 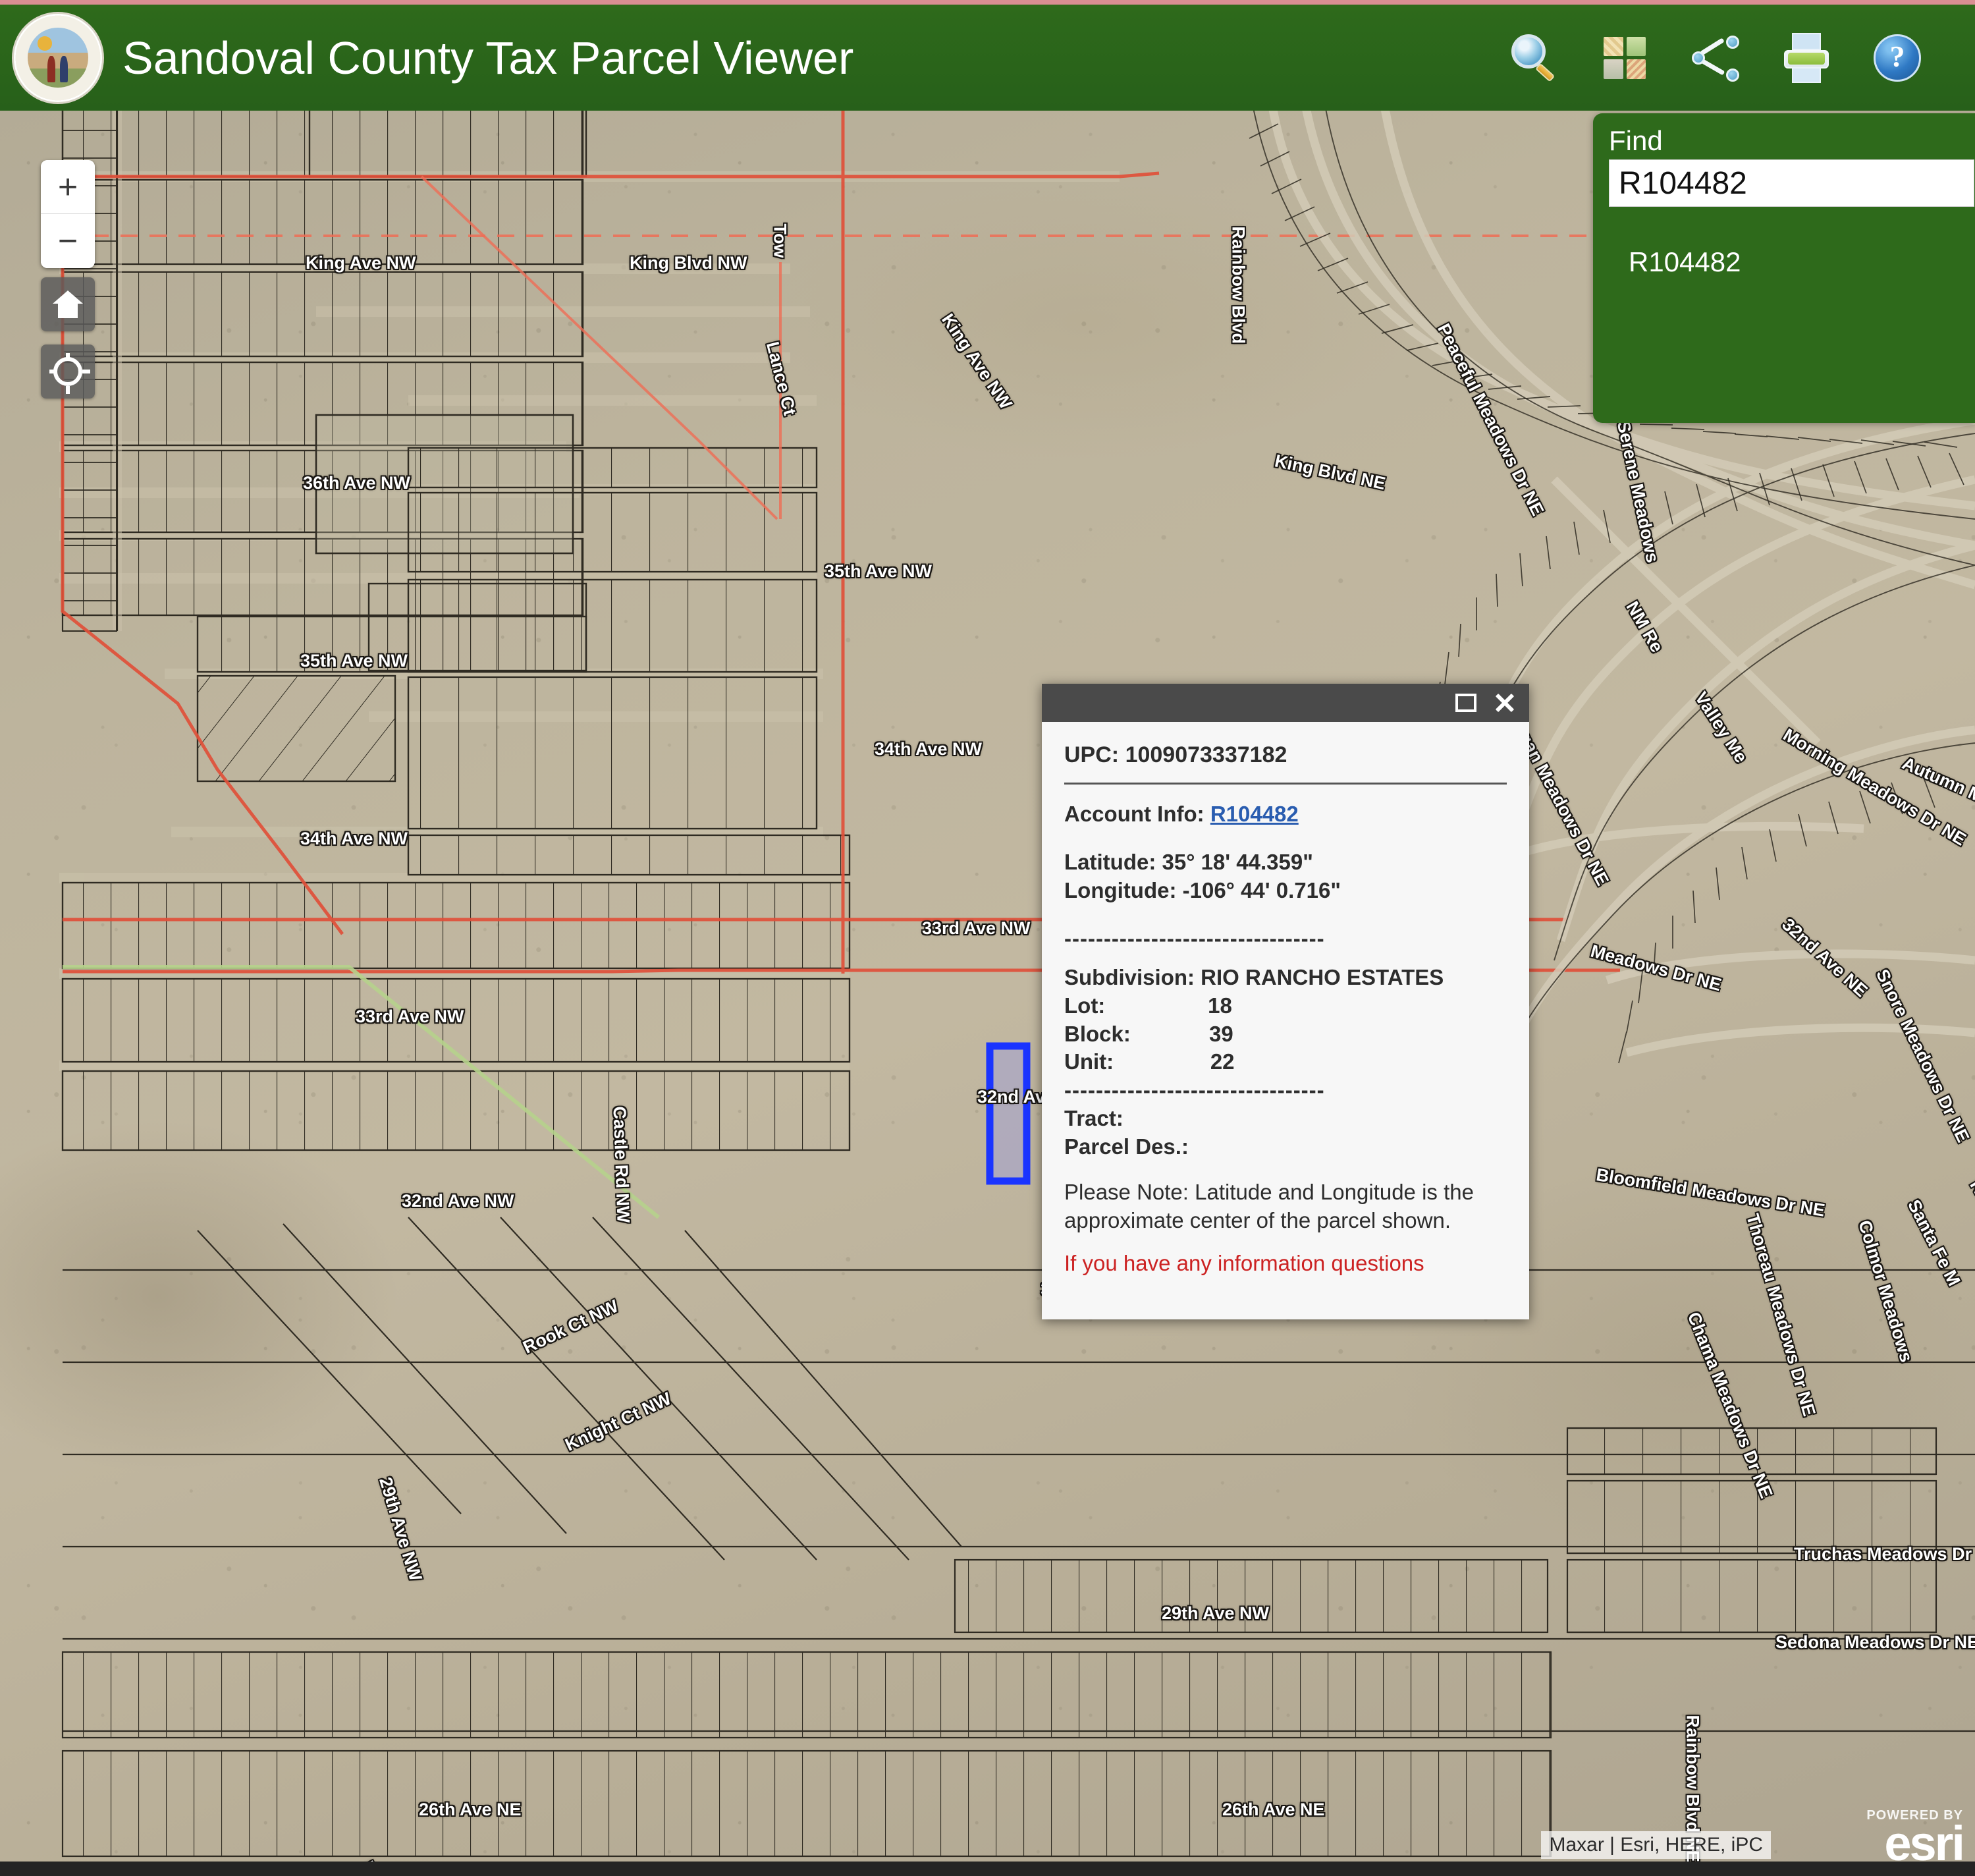 What do you see at coordinates (1716, 58) in the screenshot?
I see `share-icon` at bounding box center [1716, 58].